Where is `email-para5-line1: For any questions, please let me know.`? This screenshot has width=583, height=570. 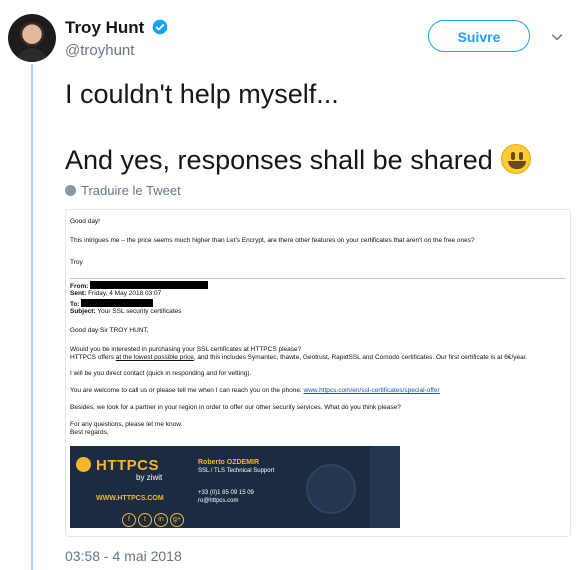
email-para5-line1: For any questions, please let me know. is located at coordinates (126, 424).